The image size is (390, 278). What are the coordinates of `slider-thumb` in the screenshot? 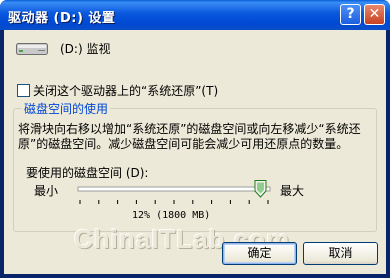 It's located at (260, 189).